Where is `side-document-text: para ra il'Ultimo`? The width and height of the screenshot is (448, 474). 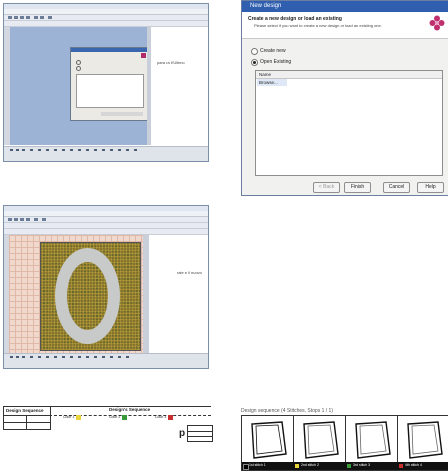
side-document-text: para ra il'Ultimo is located at coordinates (171, 62).